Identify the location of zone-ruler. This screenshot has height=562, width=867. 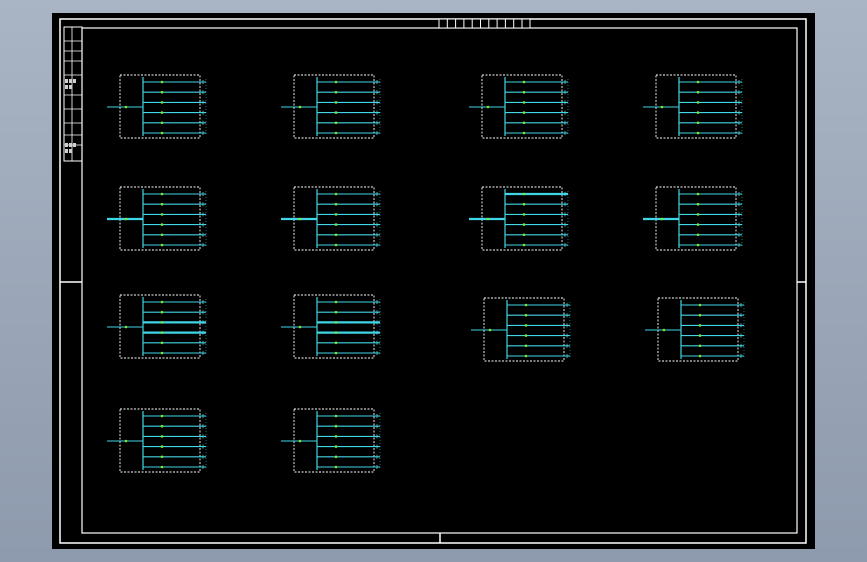
(484, 23).